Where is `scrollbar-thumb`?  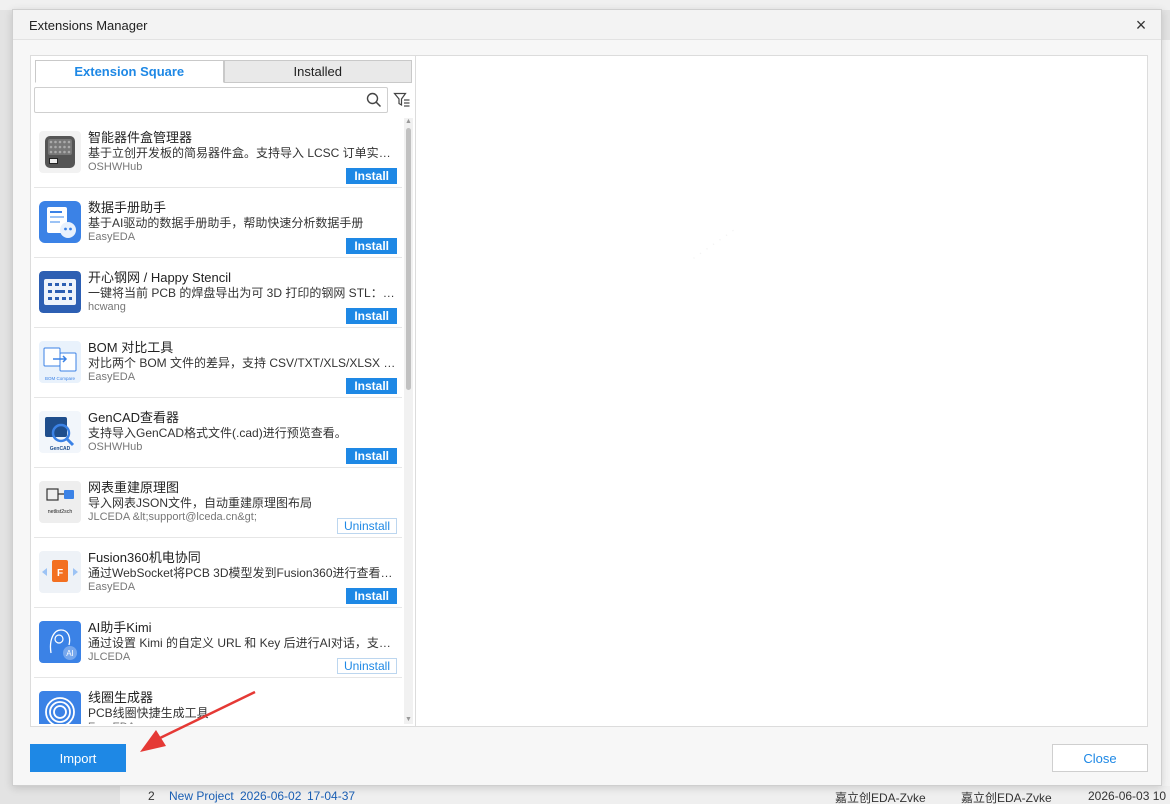
scrollbar-thumb is located at coordinates (408, 259).